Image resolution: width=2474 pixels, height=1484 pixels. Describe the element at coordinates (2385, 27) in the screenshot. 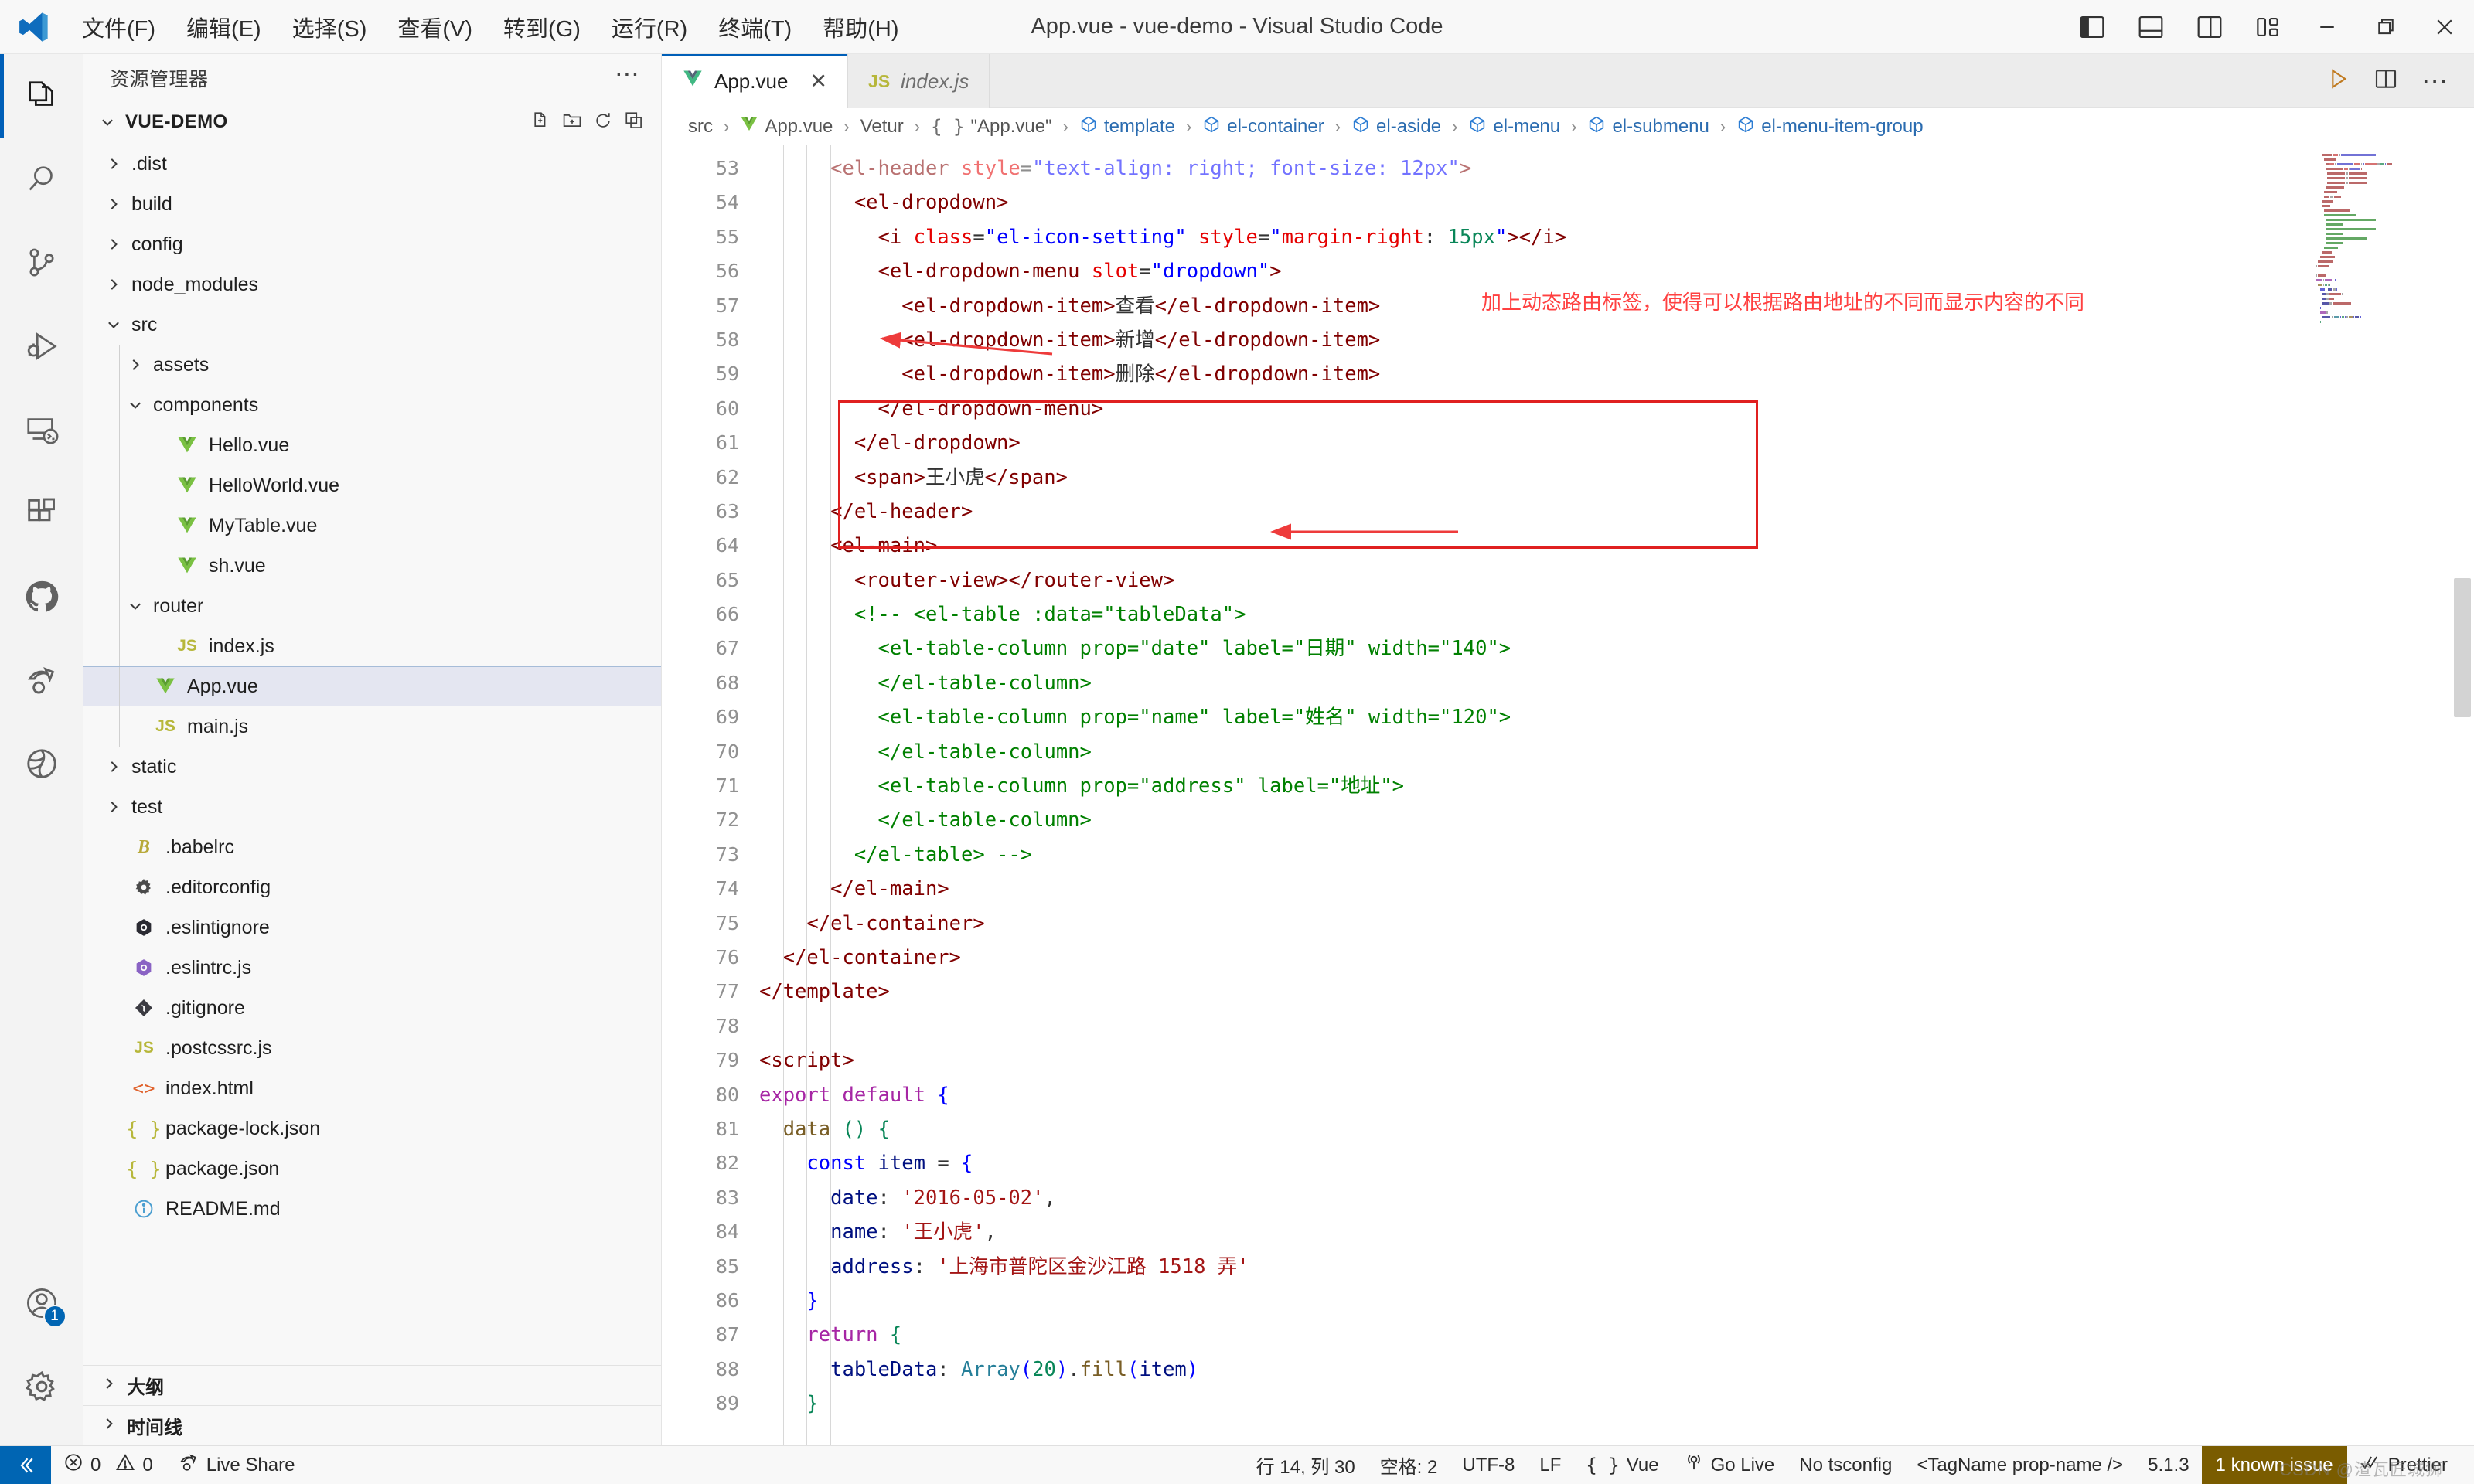

I see `maximize-button` at that location.